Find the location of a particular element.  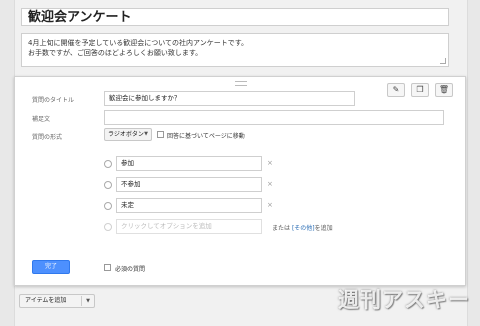

drag-handle-icon is located at coordinates (241, 83).